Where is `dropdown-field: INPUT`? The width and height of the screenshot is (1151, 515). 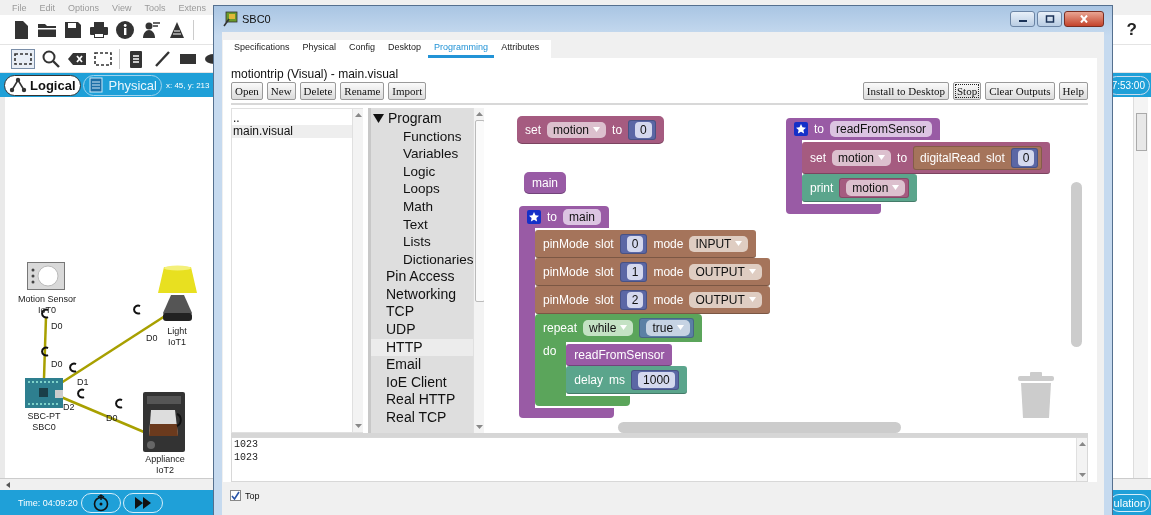 dropdown-field: INPUT is located at coordinates (719, 243).